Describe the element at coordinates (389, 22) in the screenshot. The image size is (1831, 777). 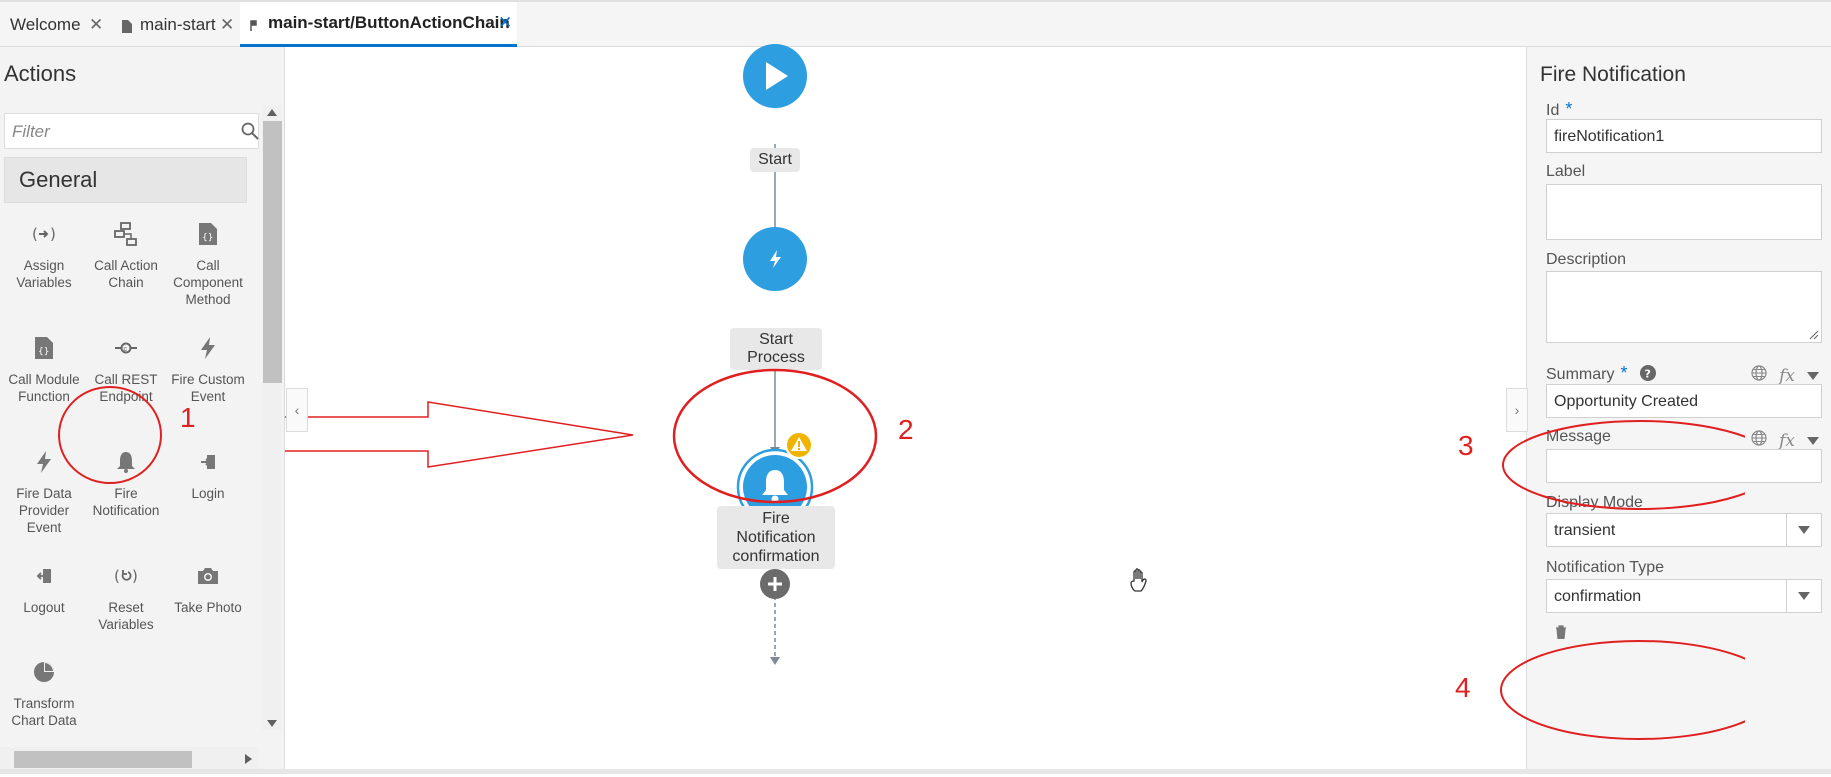
I see `tab-label: main-start/ButtonActionChain` at that location.